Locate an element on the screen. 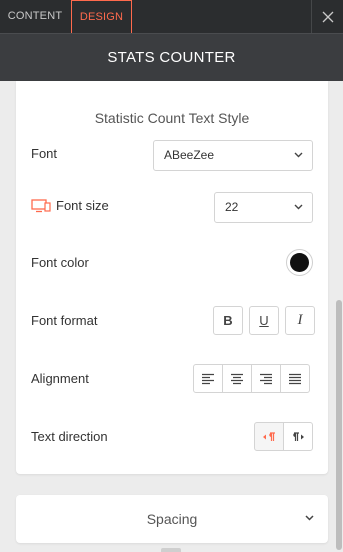 This screenshot has height=552, width=343. alignment-label: Alignment is located at coordinates (60, 378).